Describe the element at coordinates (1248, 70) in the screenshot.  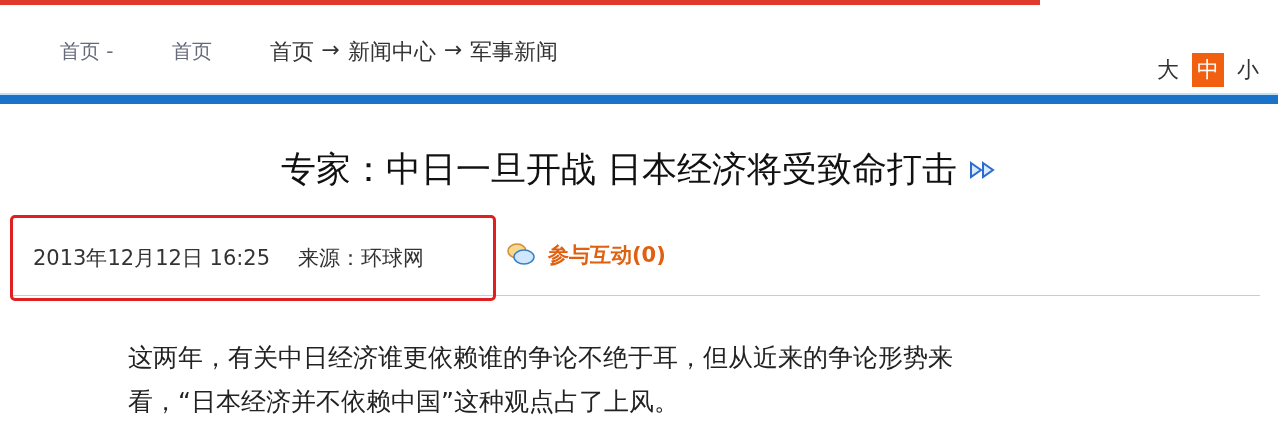
I see `font-size-button: 小` at that location.